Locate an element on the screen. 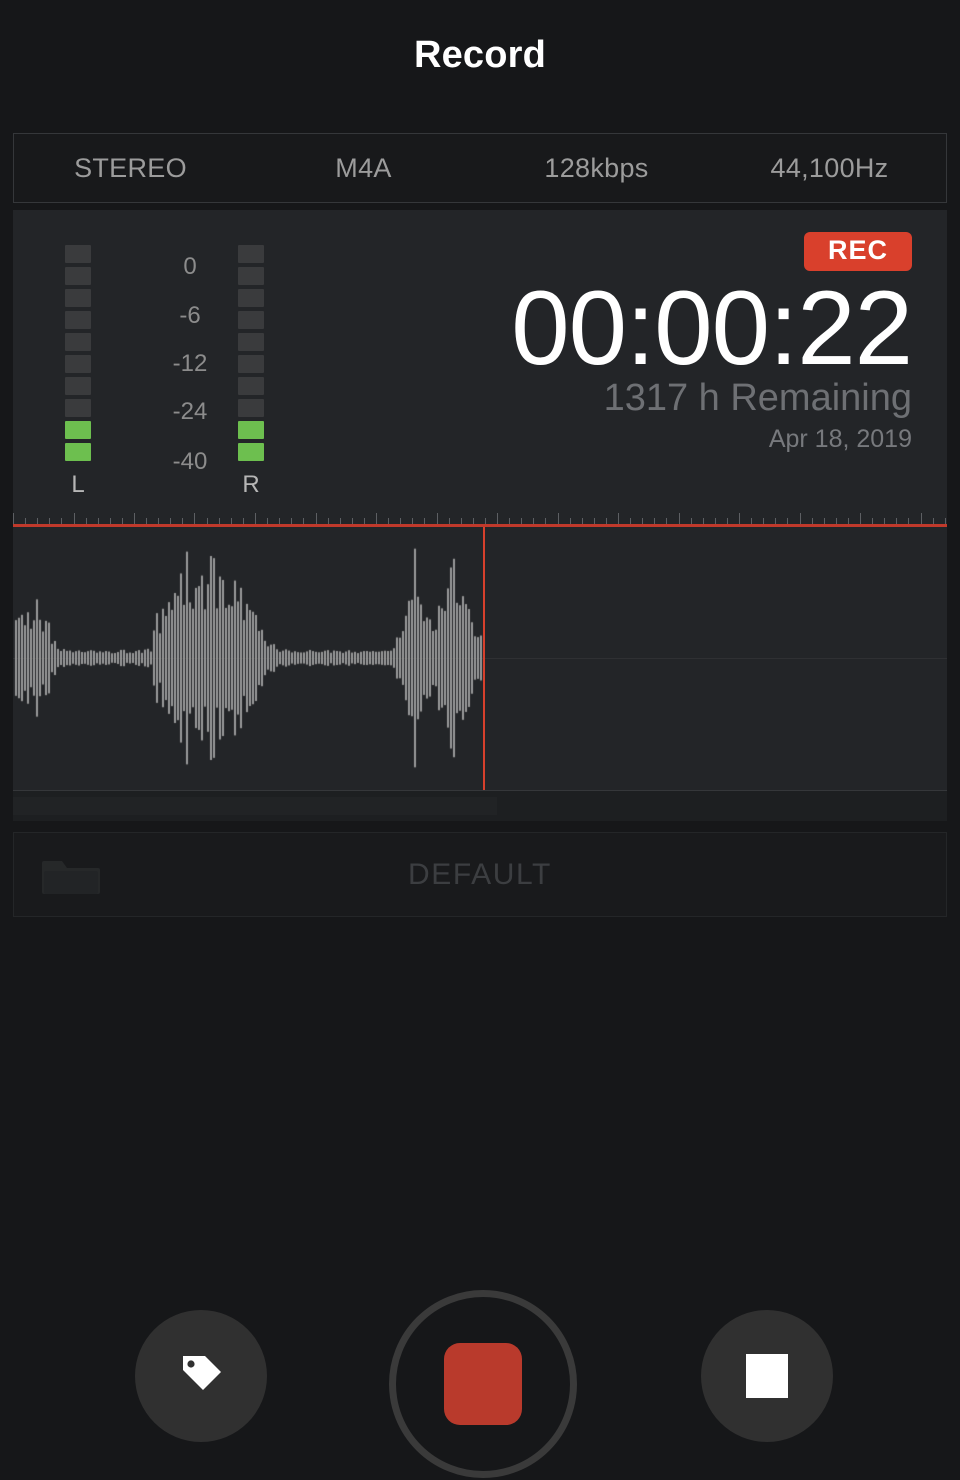 The height and width of the screenshot is (1480, 960). record-square-icon is located at coordinates (483, 1384).